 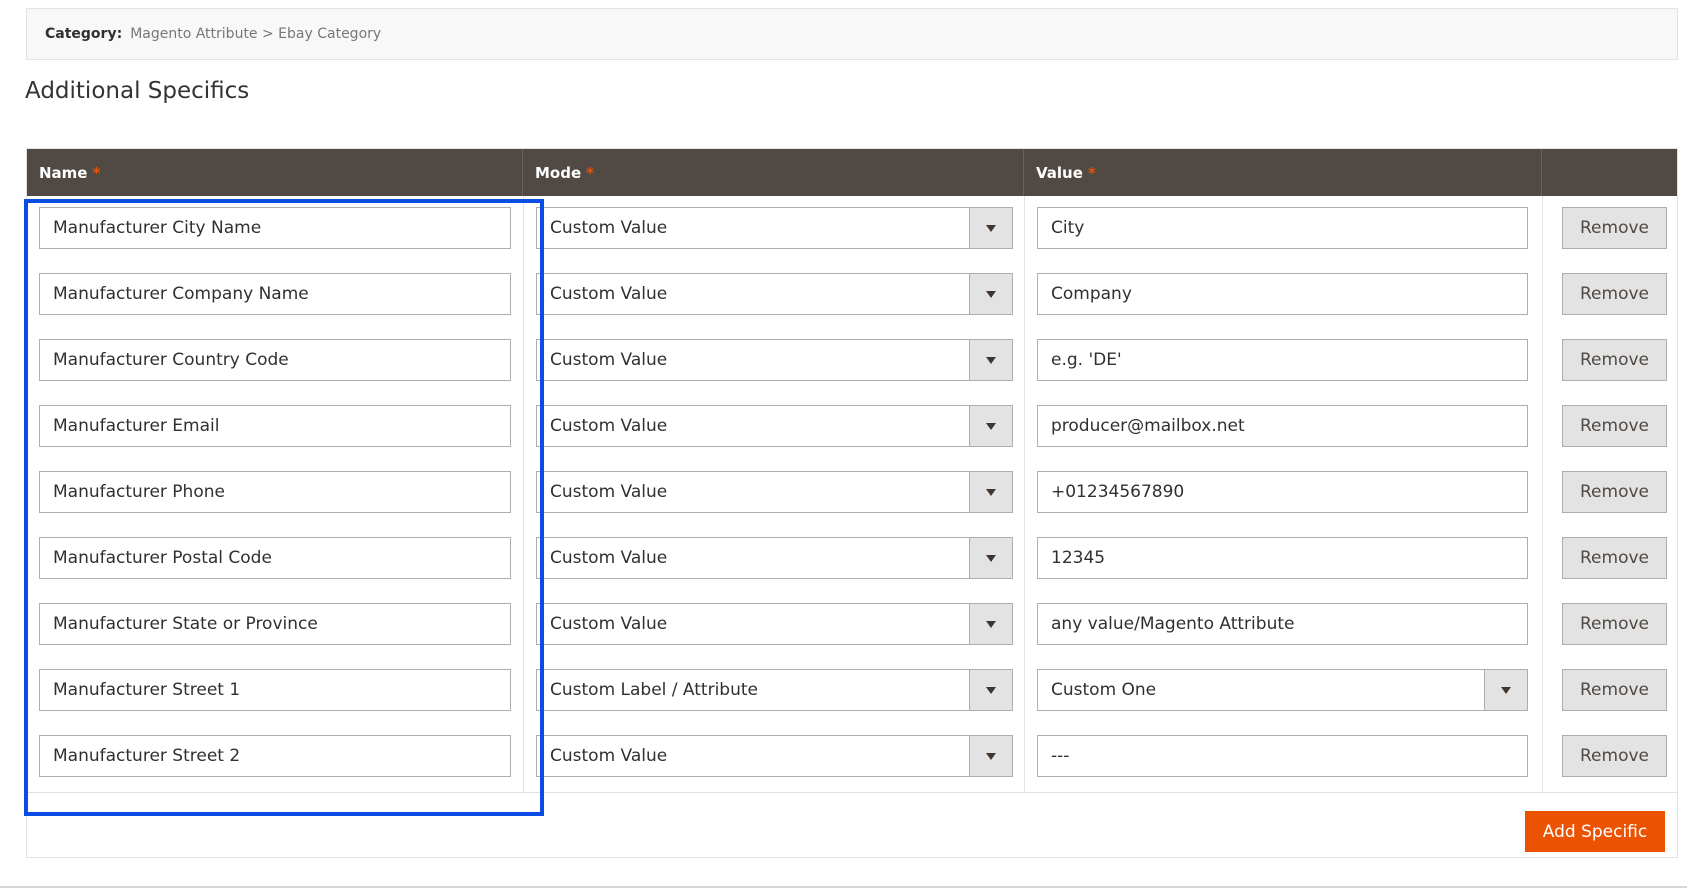 I want to click on table-rows-bottom-border, so click(x=852, y=792).